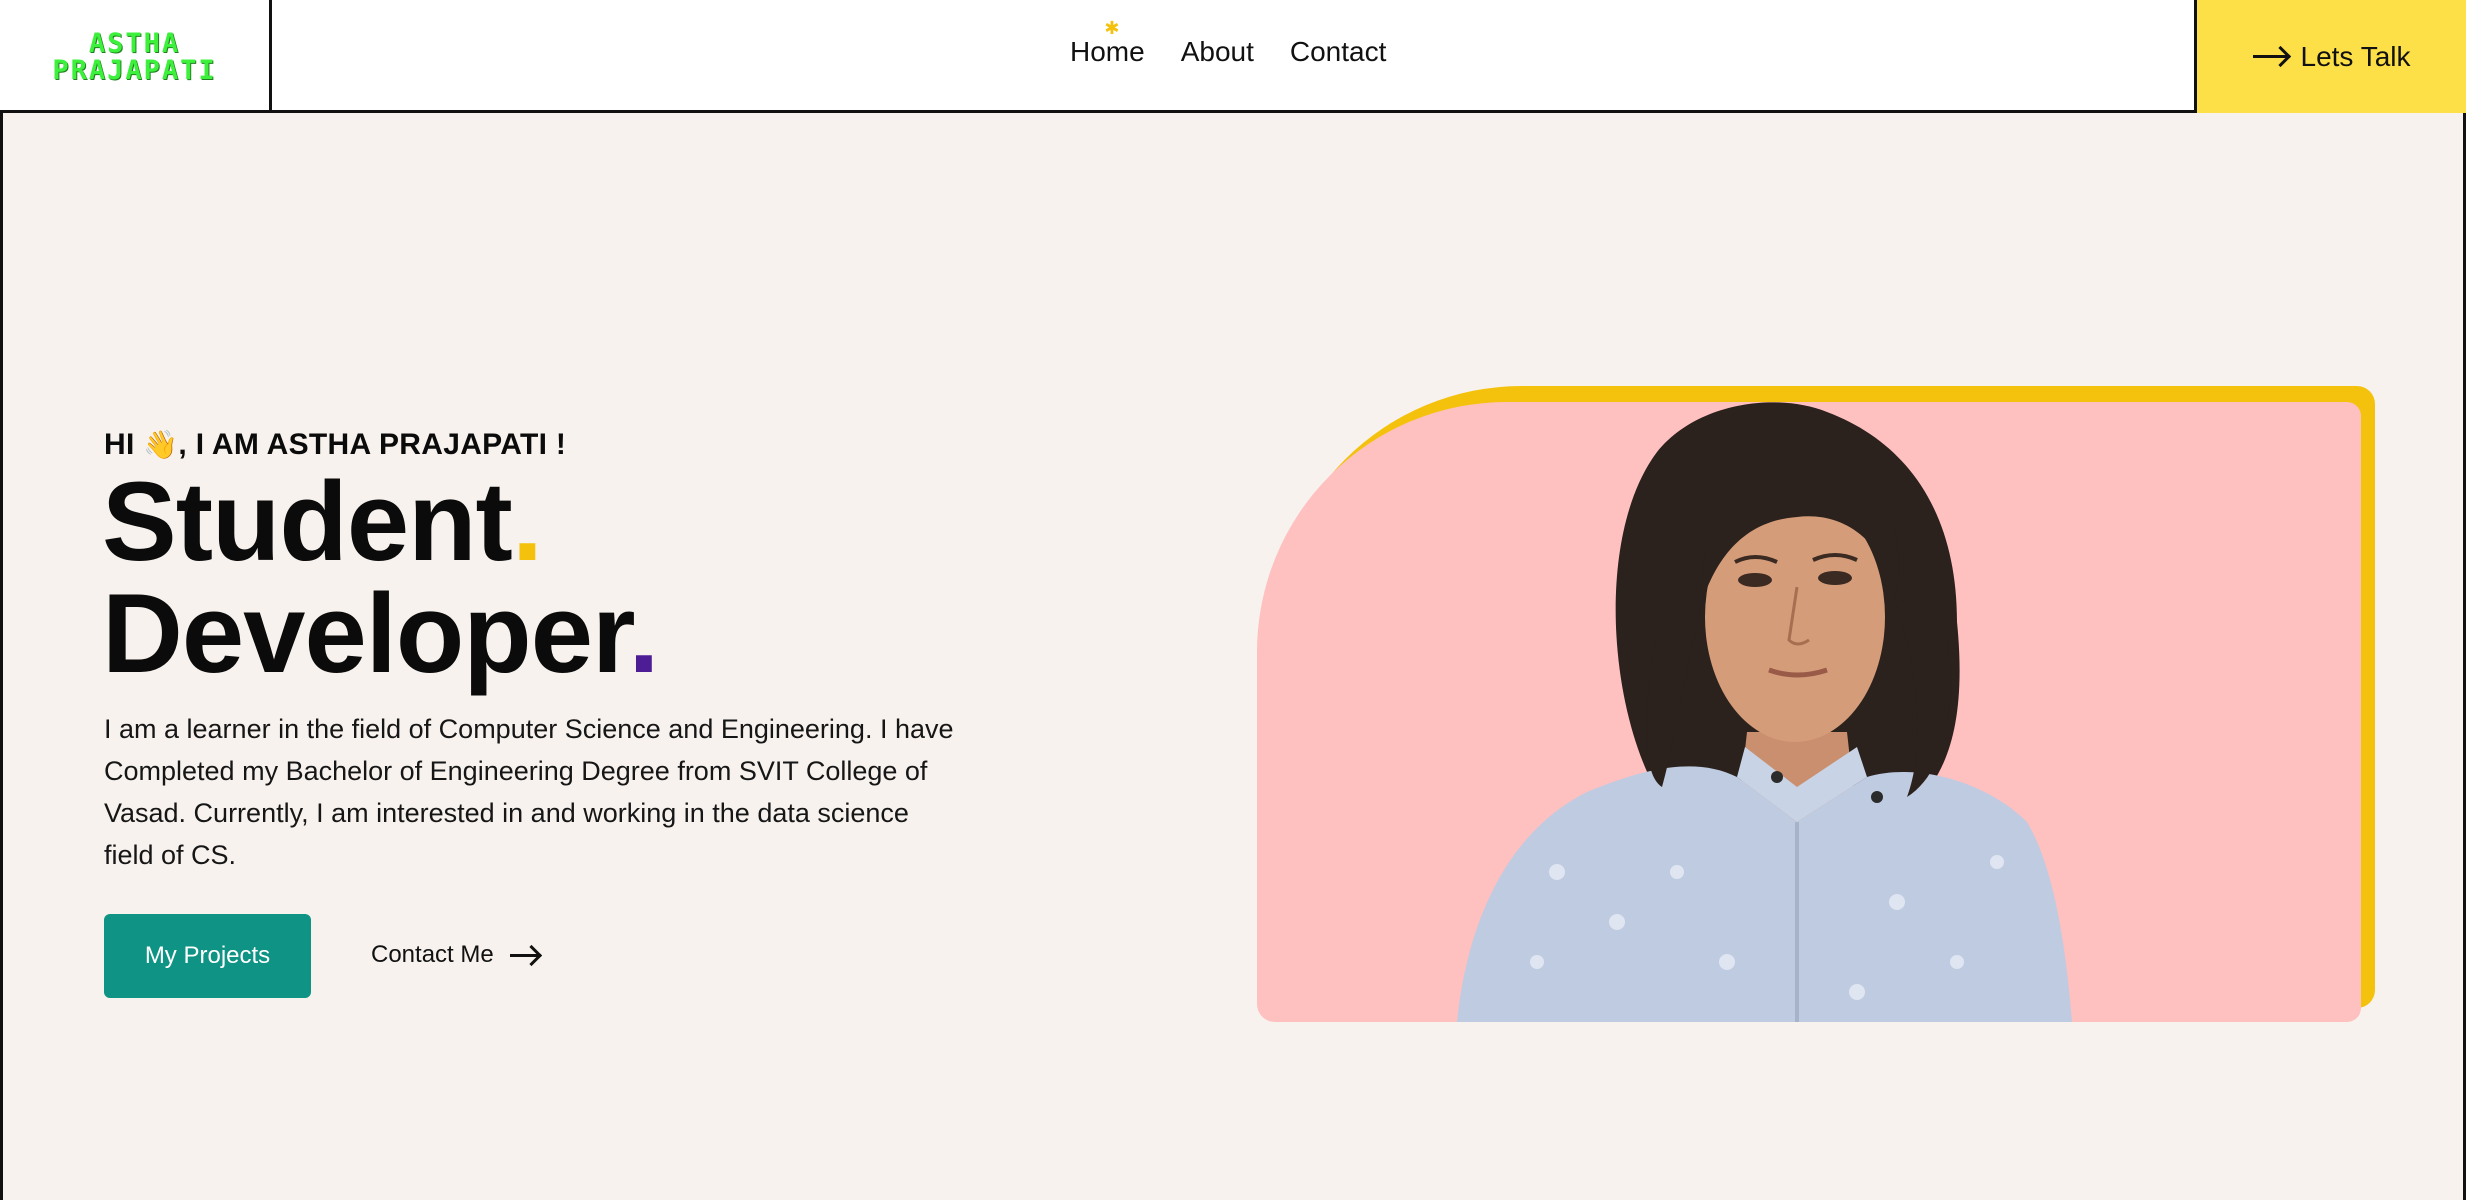  What do you see at coordinates (1107, 51) in the screenshot?
I see `nav-item-home-label: Home` at bounding box center [1107, 51].